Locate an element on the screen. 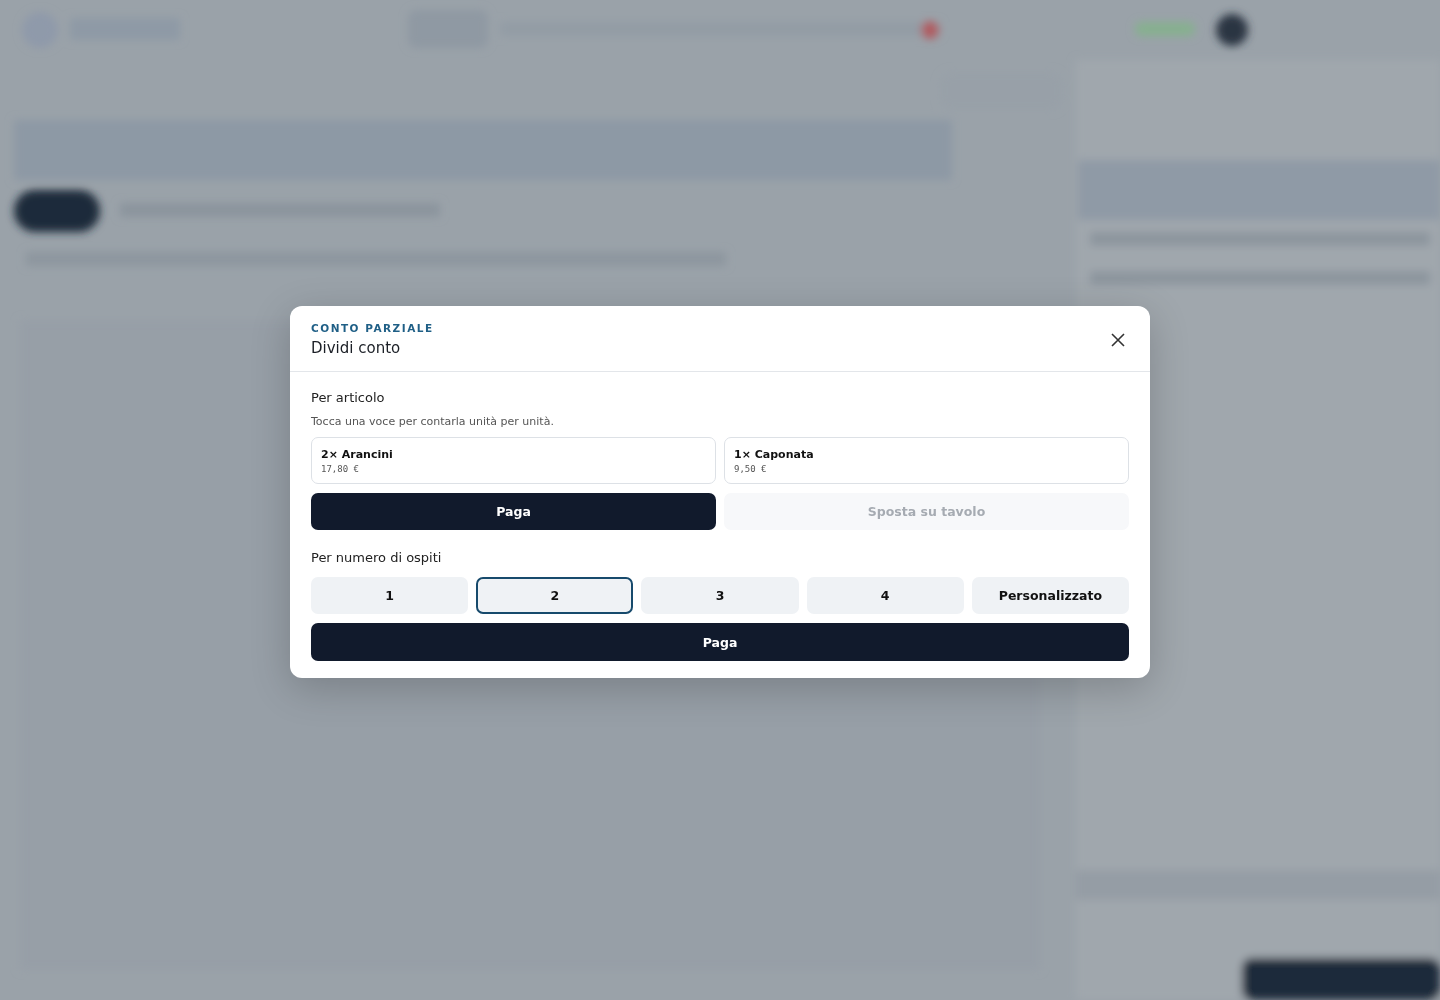 This screenshot has width=1440, height=1000. section-label: Per articolo is located at coordinates (348, 397).